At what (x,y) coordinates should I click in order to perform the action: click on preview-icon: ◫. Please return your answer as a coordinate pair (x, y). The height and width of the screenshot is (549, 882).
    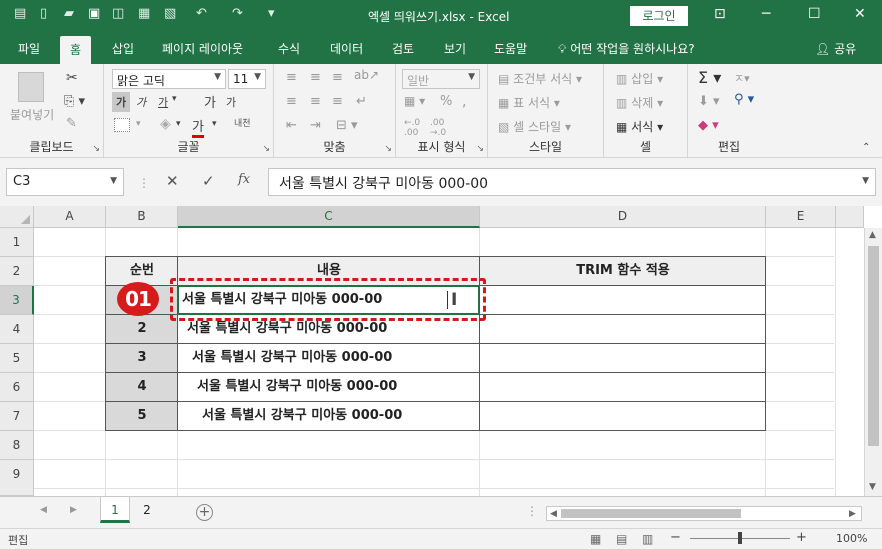
    Looking at the image, I should click on (118, 13).